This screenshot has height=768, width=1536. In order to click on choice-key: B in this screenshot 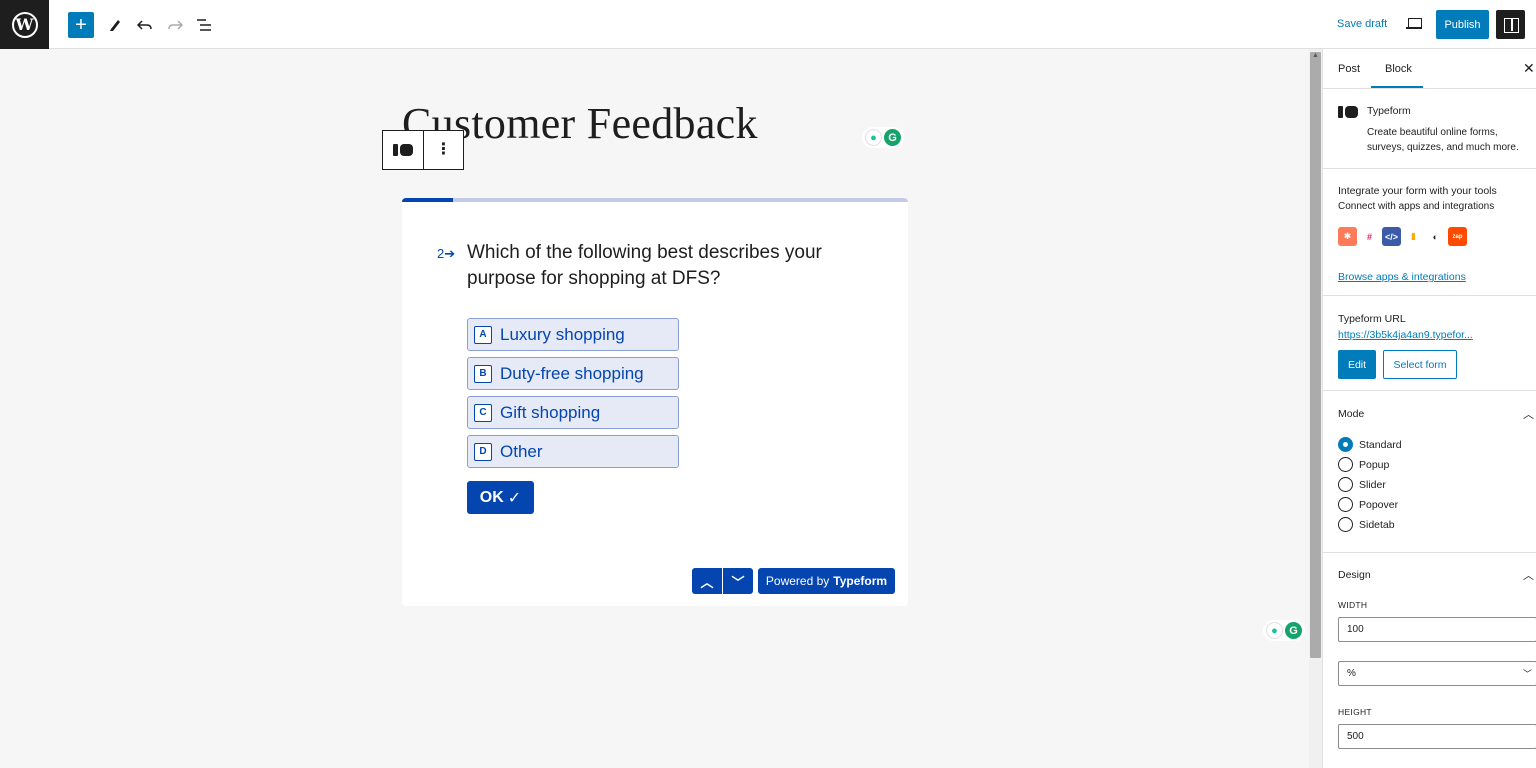, I will do `click(483, 373)`.